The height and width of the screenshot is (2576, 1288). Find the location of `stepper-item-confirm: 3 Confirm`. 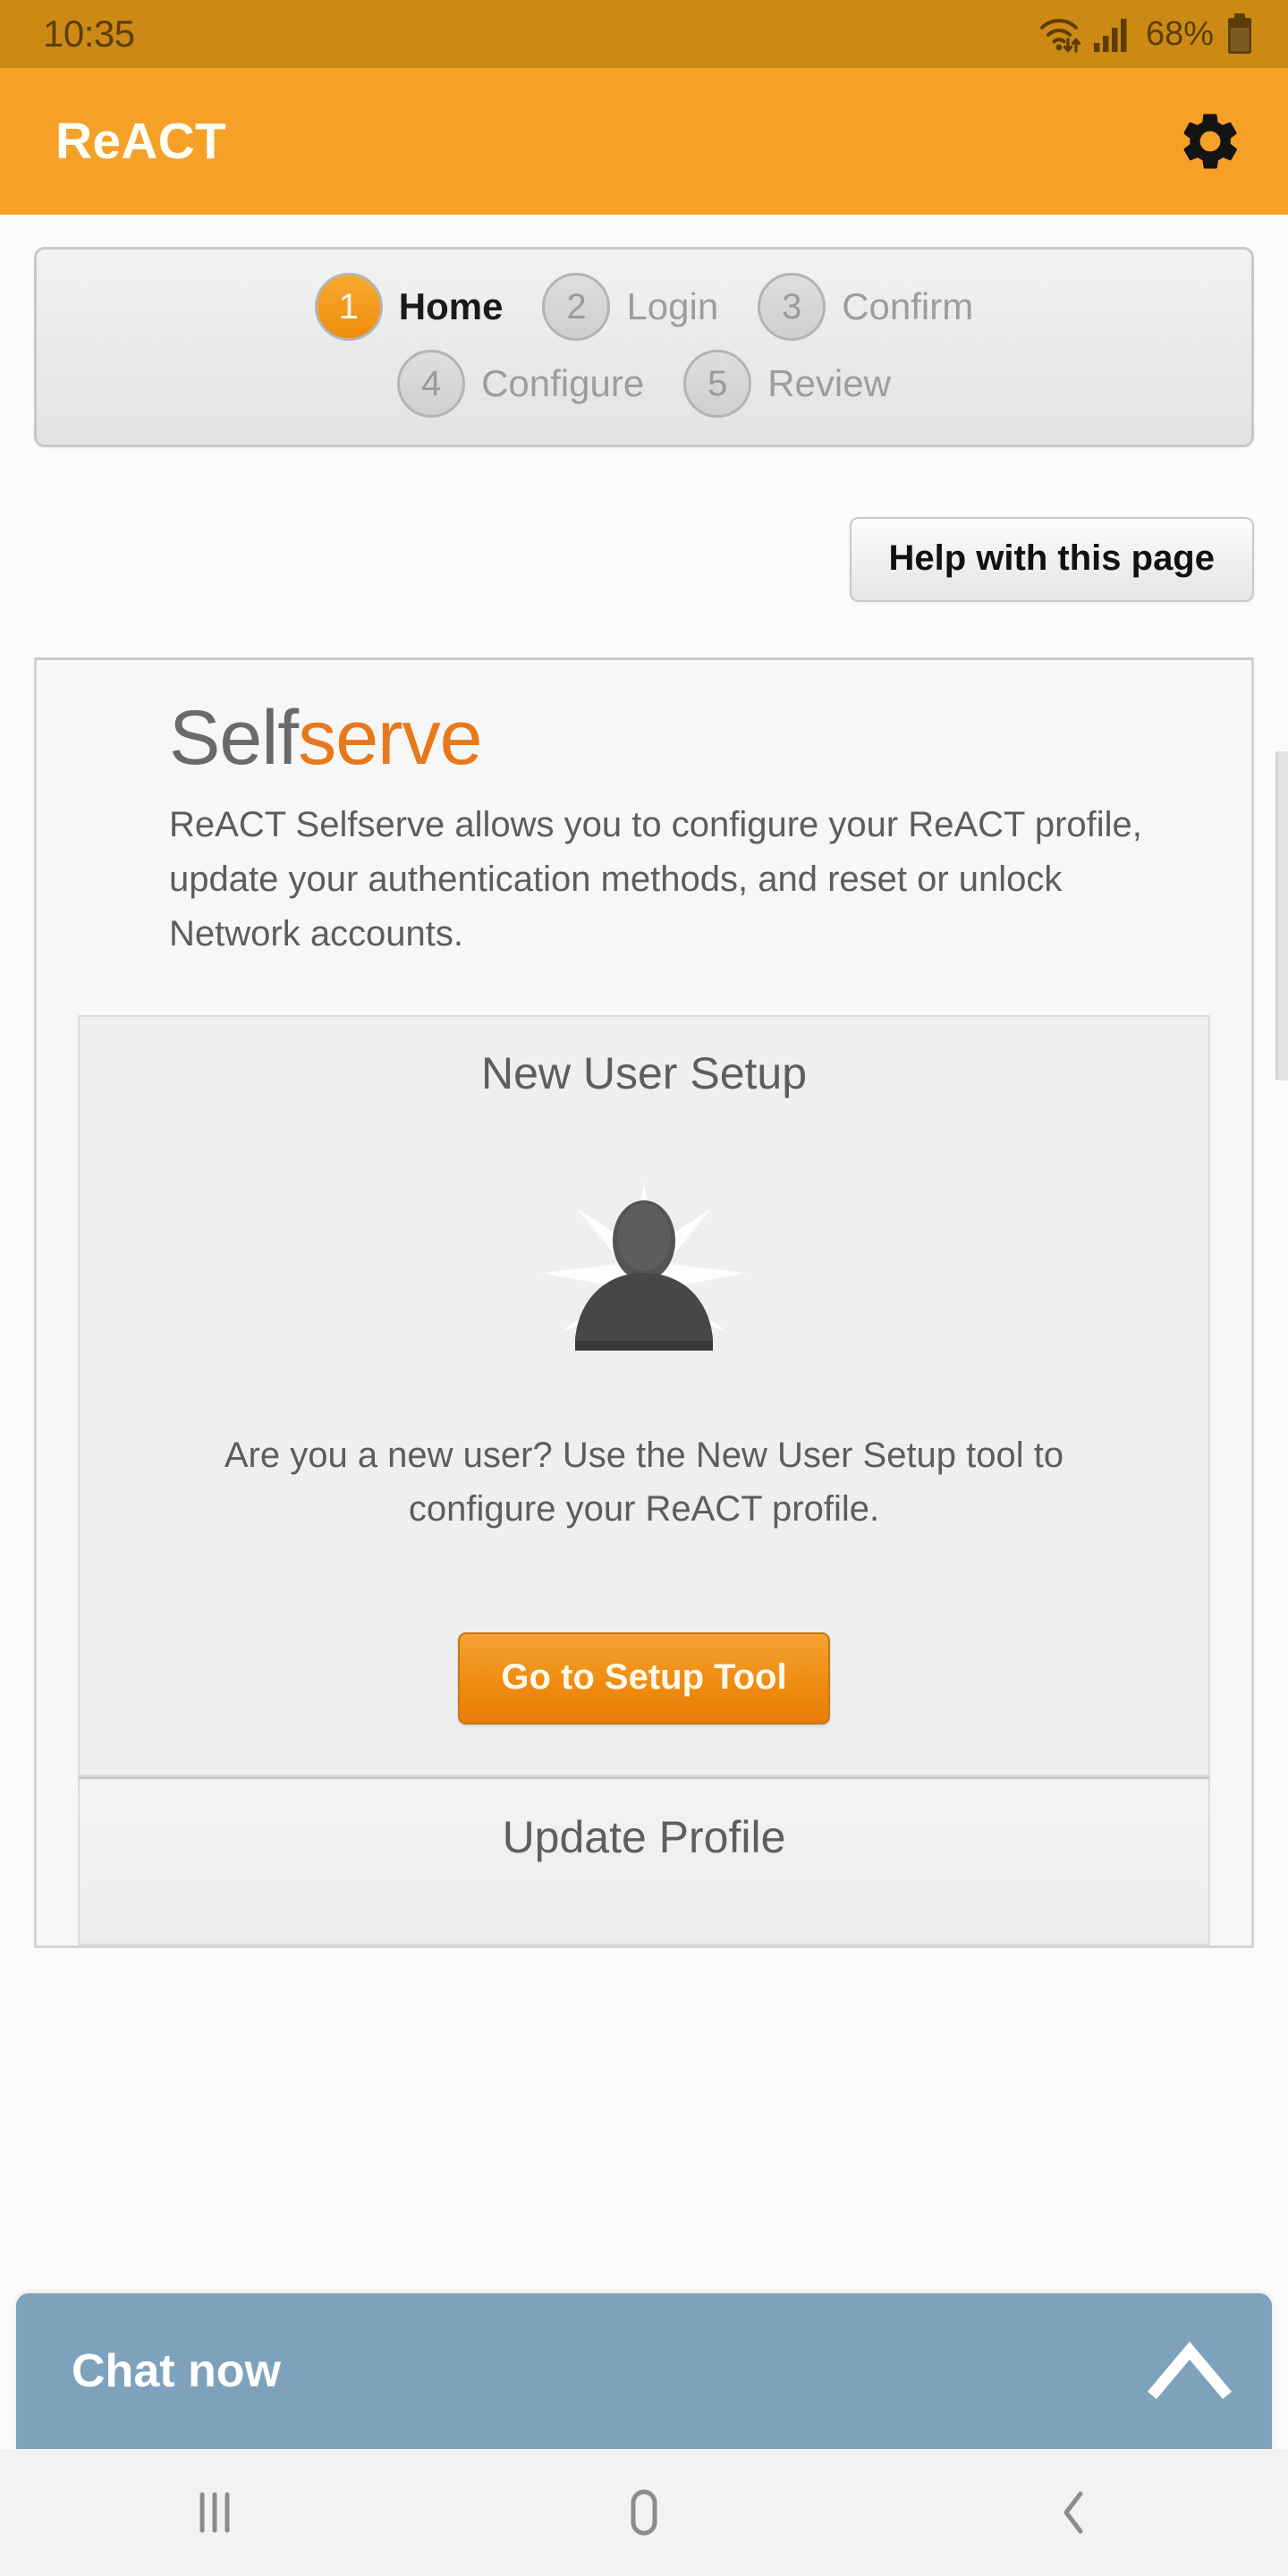

stepper-item-confirm: 3 Confirm is located at coordinates (865, 307).